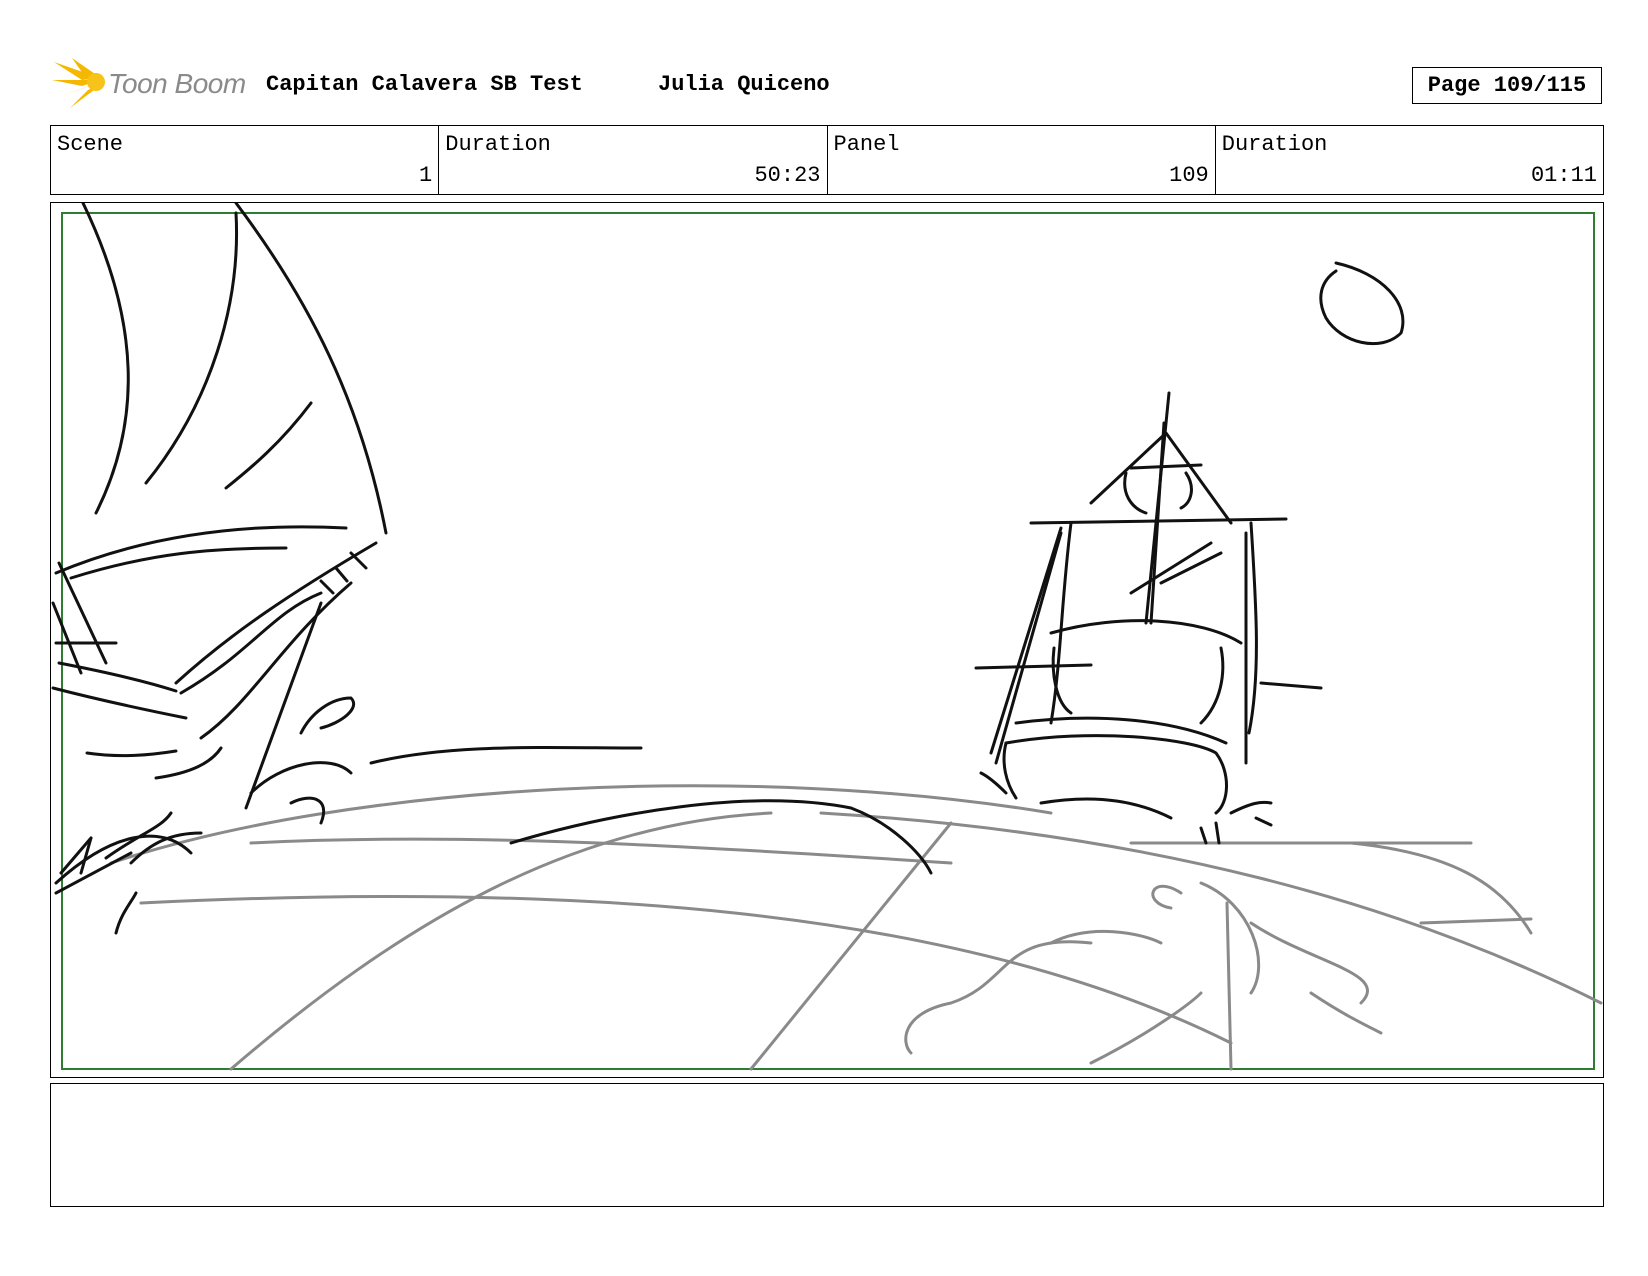 The image size is (1648, 1276). I want to click on panel-cell: Panel 109, so click(1022, 160).